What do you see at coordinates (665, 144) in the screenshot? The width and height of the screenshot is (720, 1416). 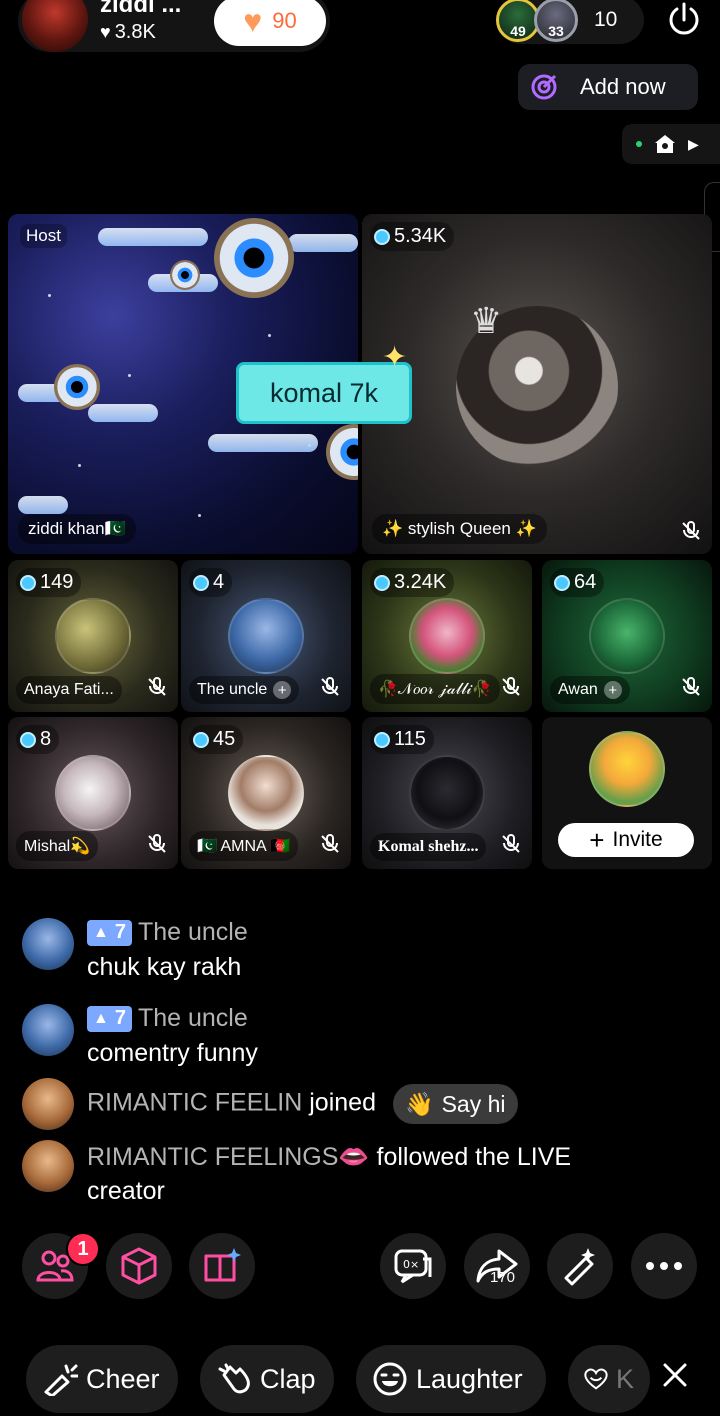 I see `home-icon` at bounding box center [665, 144].